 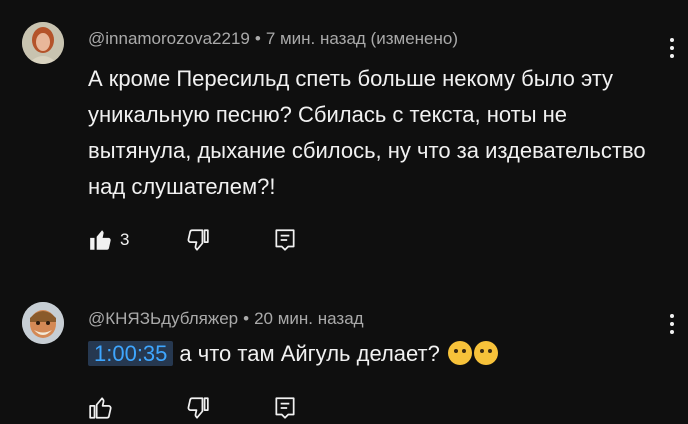 What do you see at coordinates (309, 353) in the screenshot?
I see `comment-text-content: а что там Айгуль делает?` at bounding box center [309, 353].